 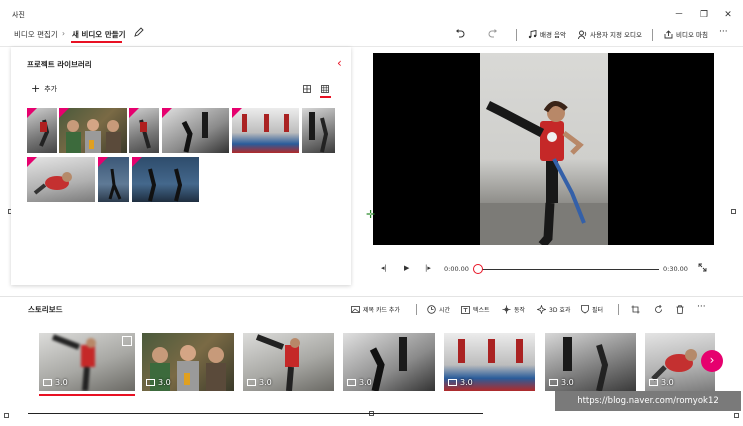 I want to click on maximize-button: ❐, so click(x=704, y=15).